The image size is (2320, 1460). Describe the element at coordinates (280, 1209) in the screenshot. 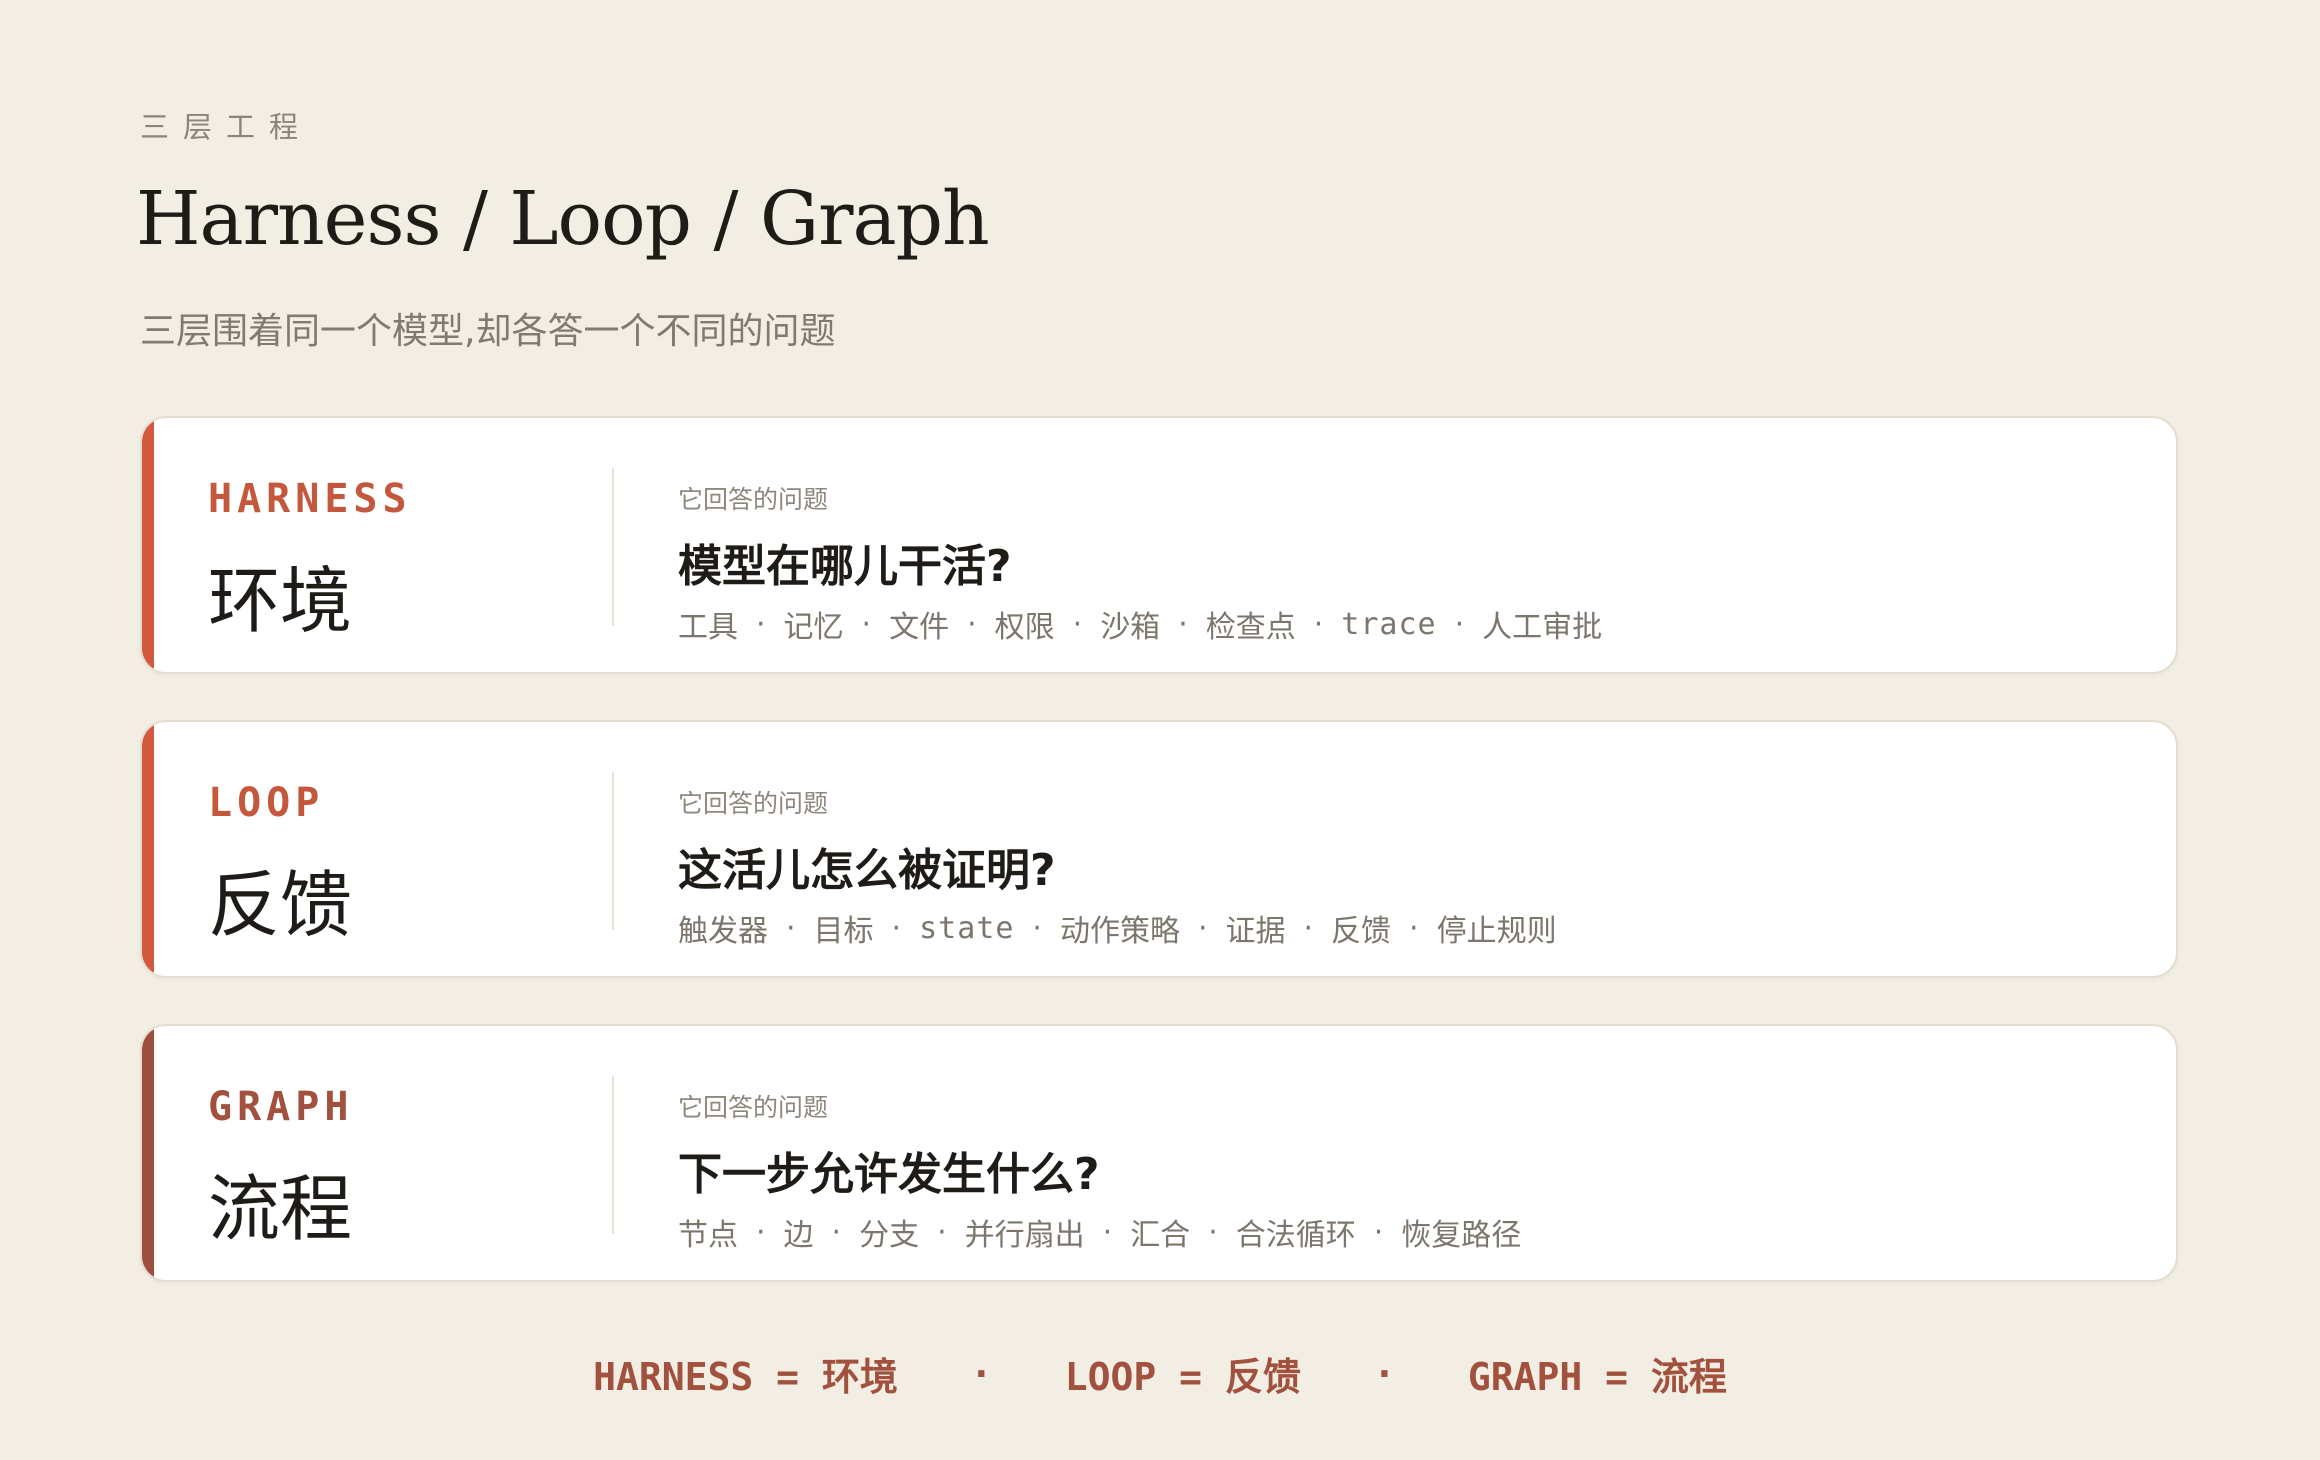

I see `card-name-cn: 流程` at that location.